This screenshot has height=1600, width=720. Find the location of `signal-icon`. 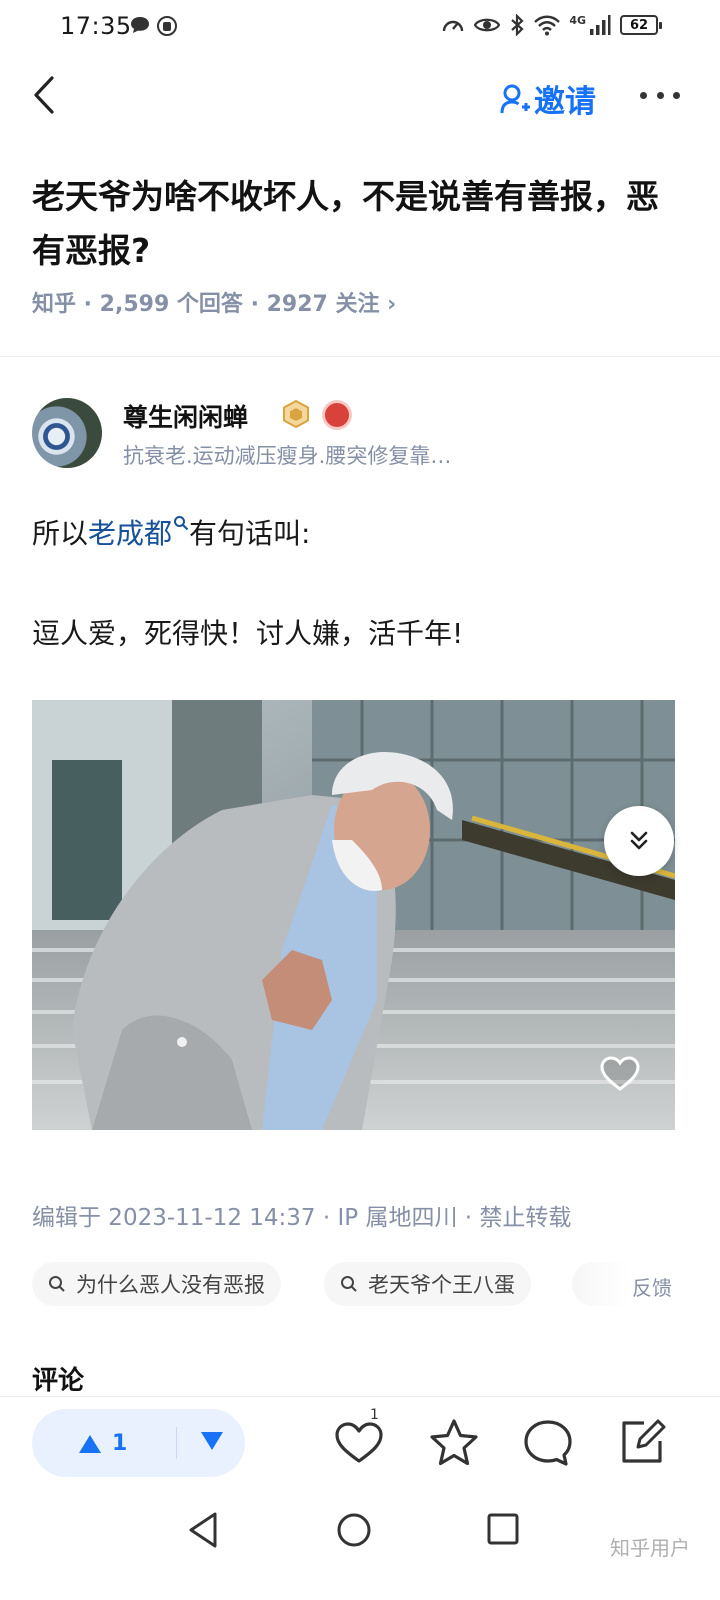

signal-icon is located at coordinates (600, 25).